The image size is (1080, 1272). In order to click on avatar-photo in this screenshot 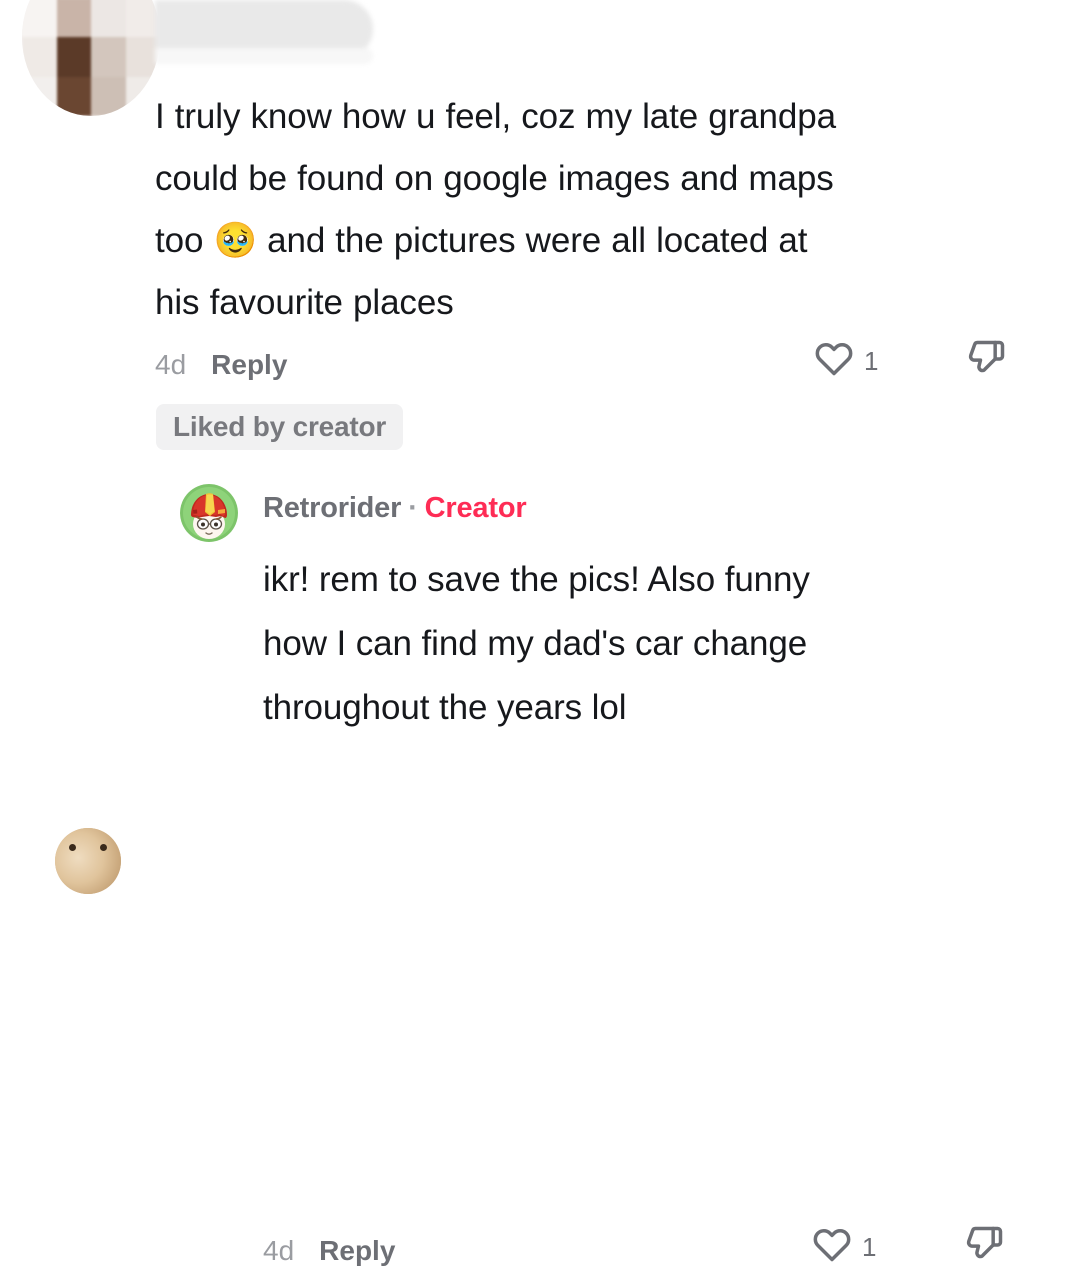, I will do `click(88, 861)`.